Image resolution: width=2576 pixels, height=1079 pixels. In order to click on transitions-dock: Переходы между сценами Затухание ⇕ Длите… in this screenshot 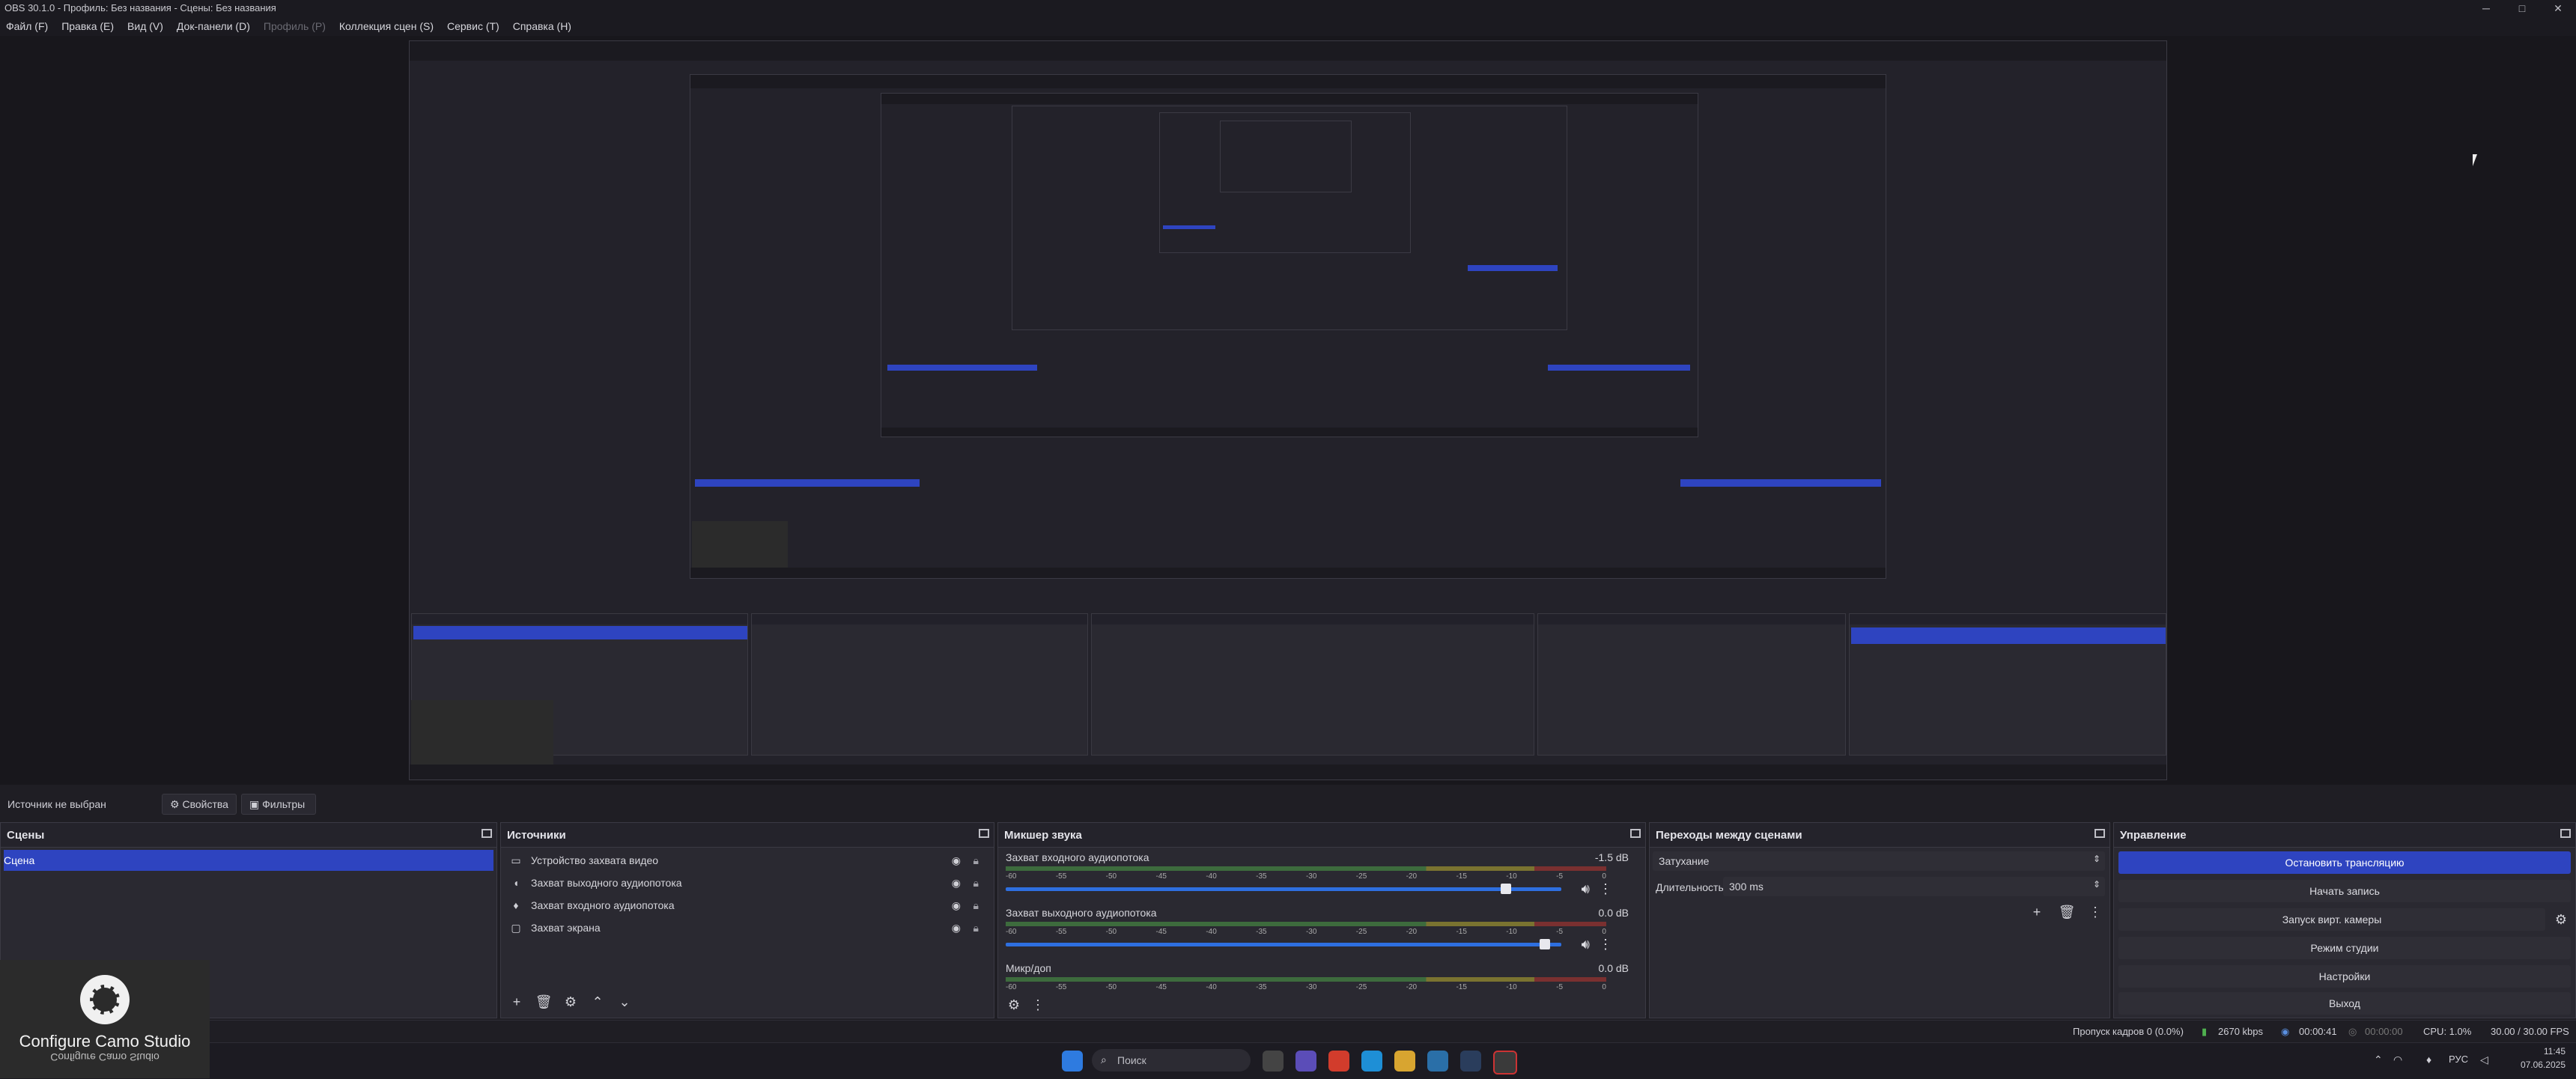, I will do `click(1879, 920)`.